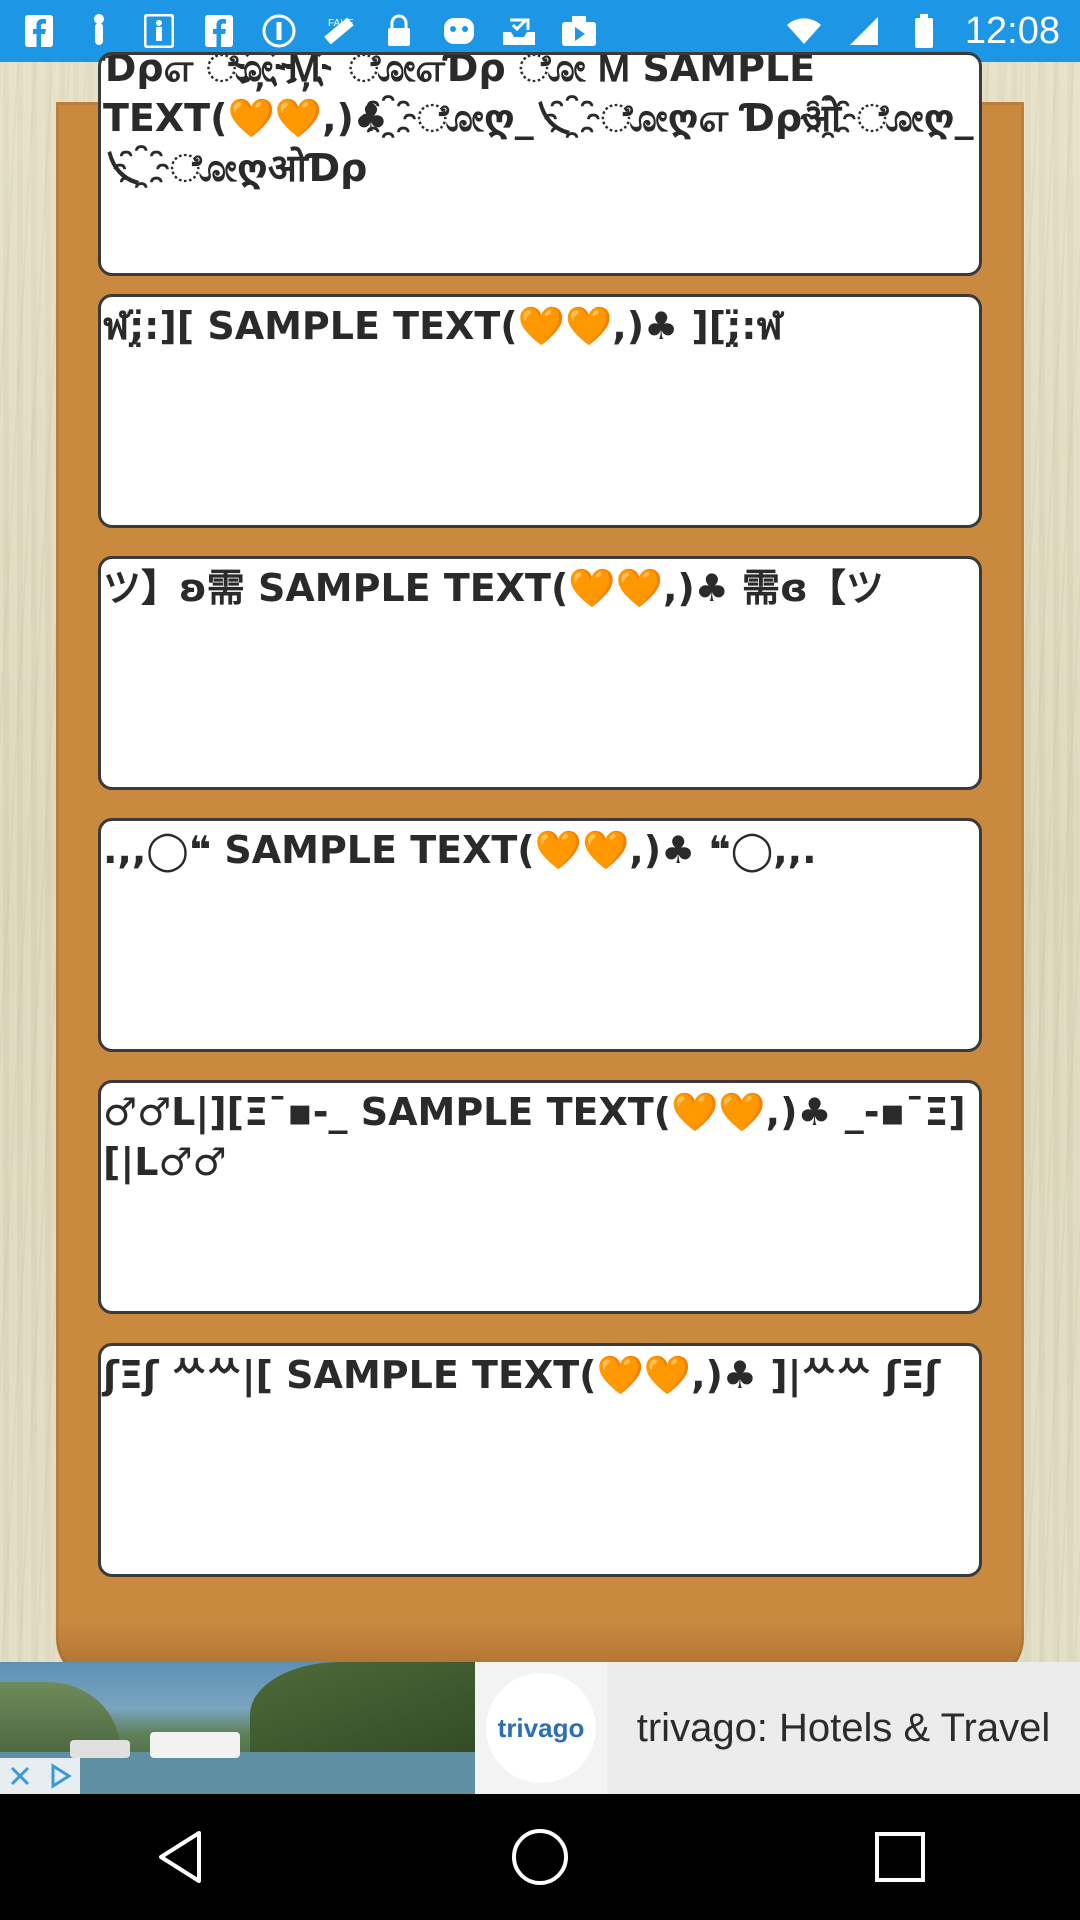  I want to click on notification-icons: FAKE, so click(309, 31).